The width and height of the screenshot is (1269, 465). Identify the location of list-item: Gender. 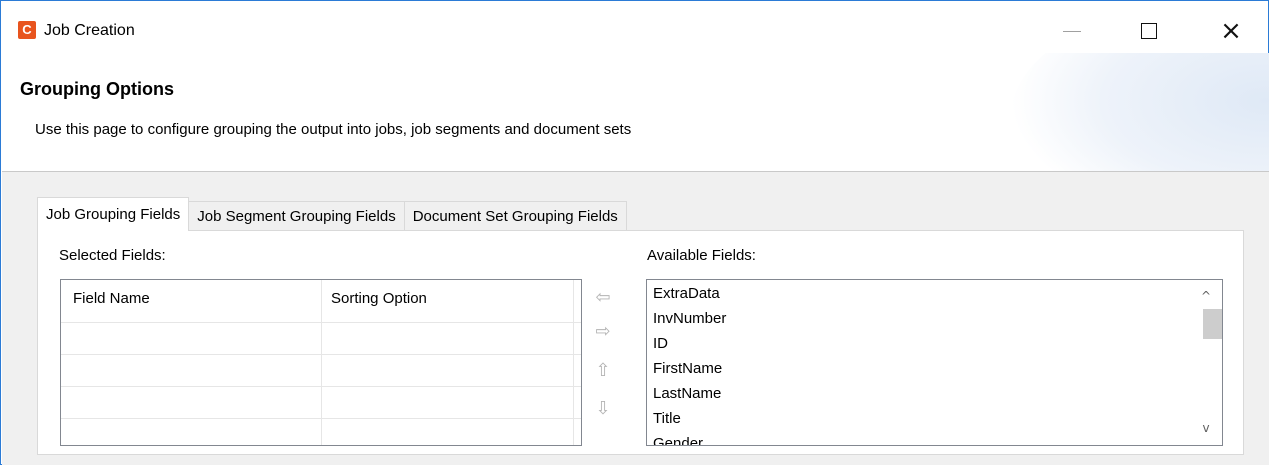
(678, 439).